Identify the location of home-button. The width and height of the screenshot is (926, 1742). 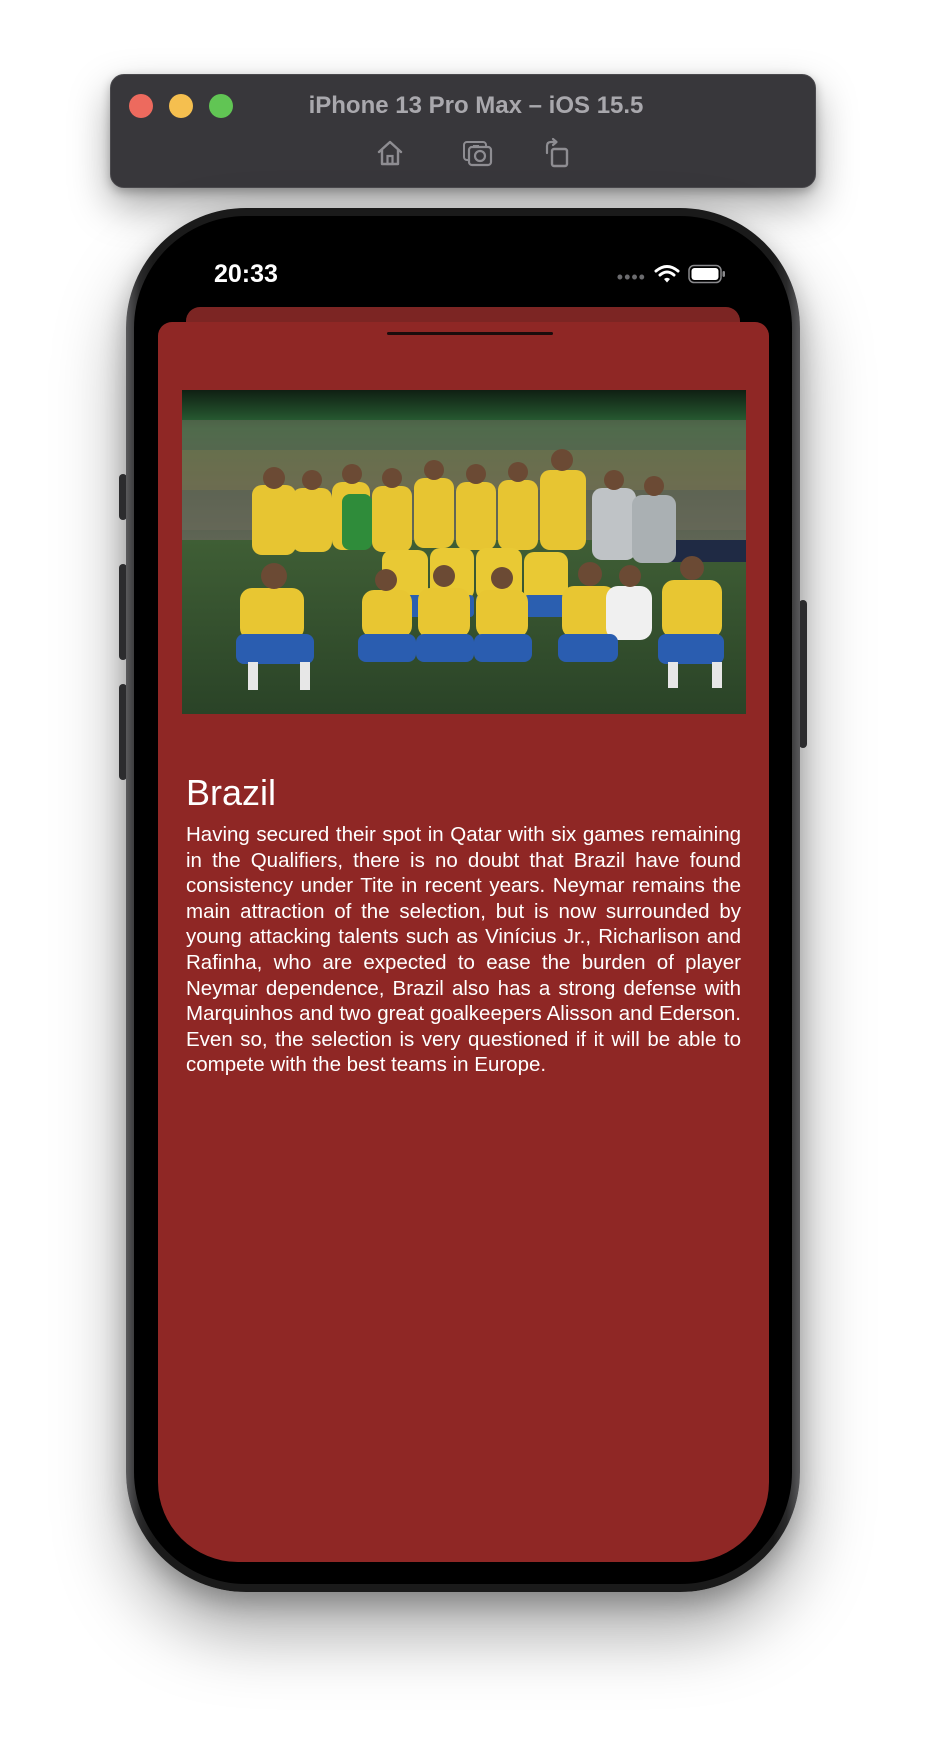
(390, 153).